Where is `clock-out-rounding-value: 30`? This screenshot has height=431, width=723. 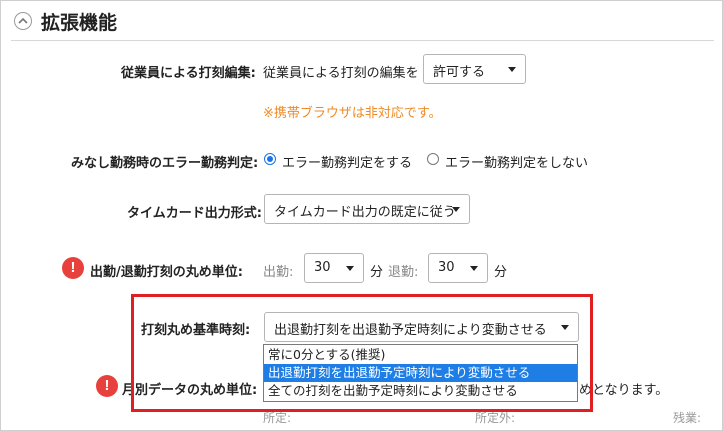 clock-out-rounding-value: 30 is located at coordinates (446, 267).